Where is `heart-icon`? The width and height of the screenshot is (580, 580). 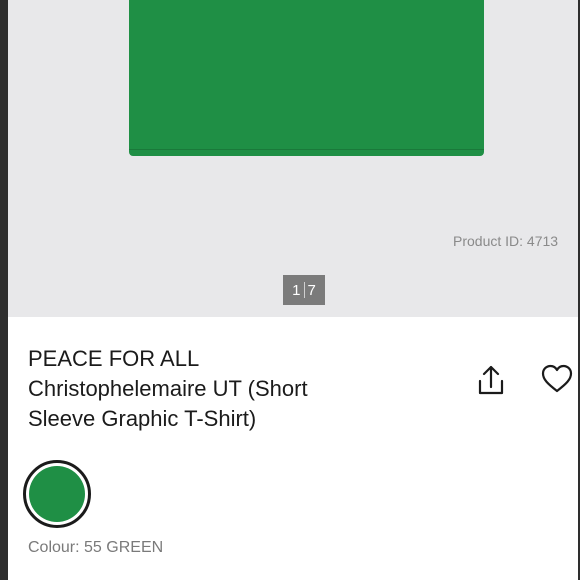 heart-icon is located at coordinates (557, 378).